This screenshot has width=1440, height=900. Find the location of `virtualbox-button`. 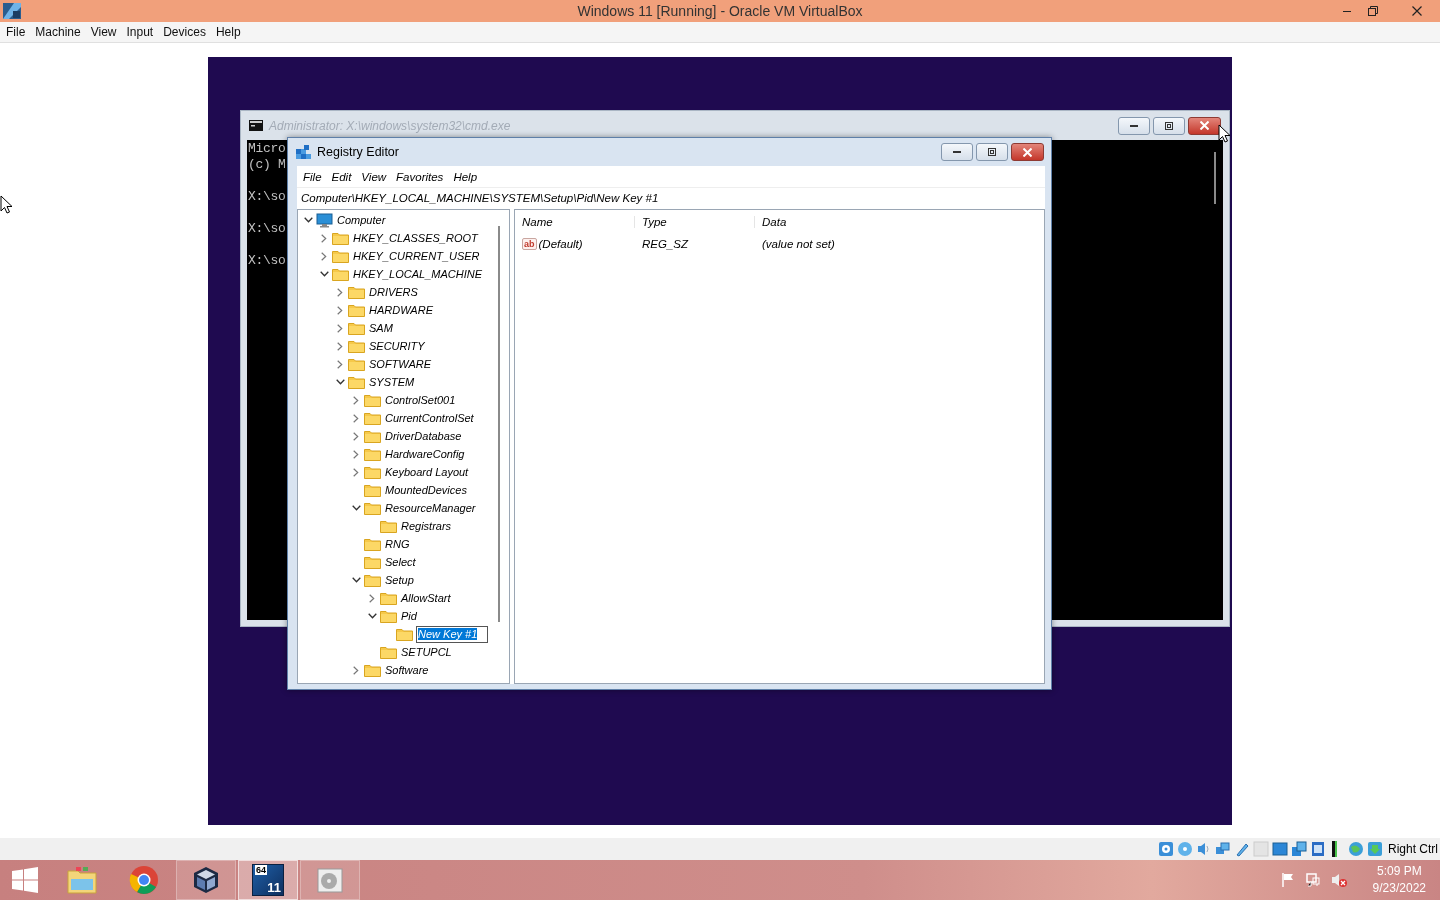

virtualbox-button is located at coordinates (206, 880).